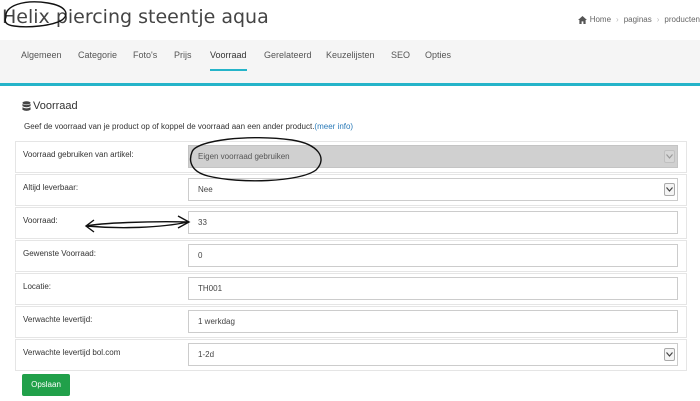 The image size is (700, 401). What do you see at coordinates (433, 156) in the screenshot?
I see `use-stock-select: Eigen voorraad gebruiken` at bounding box center [433, 156].